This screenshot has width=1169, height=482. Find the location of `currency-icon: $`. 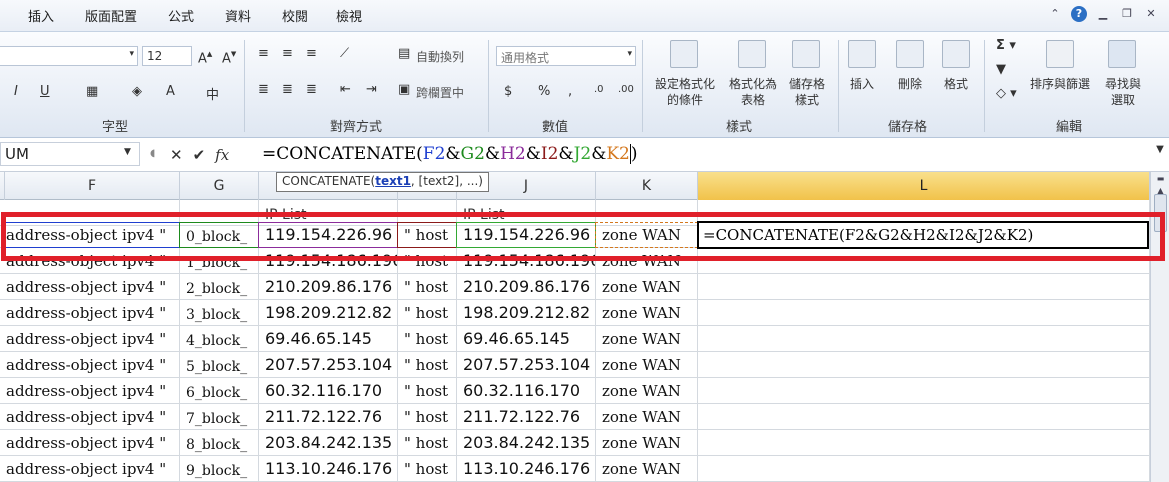

currency-icon: $ is located at coordinates (508, 91).